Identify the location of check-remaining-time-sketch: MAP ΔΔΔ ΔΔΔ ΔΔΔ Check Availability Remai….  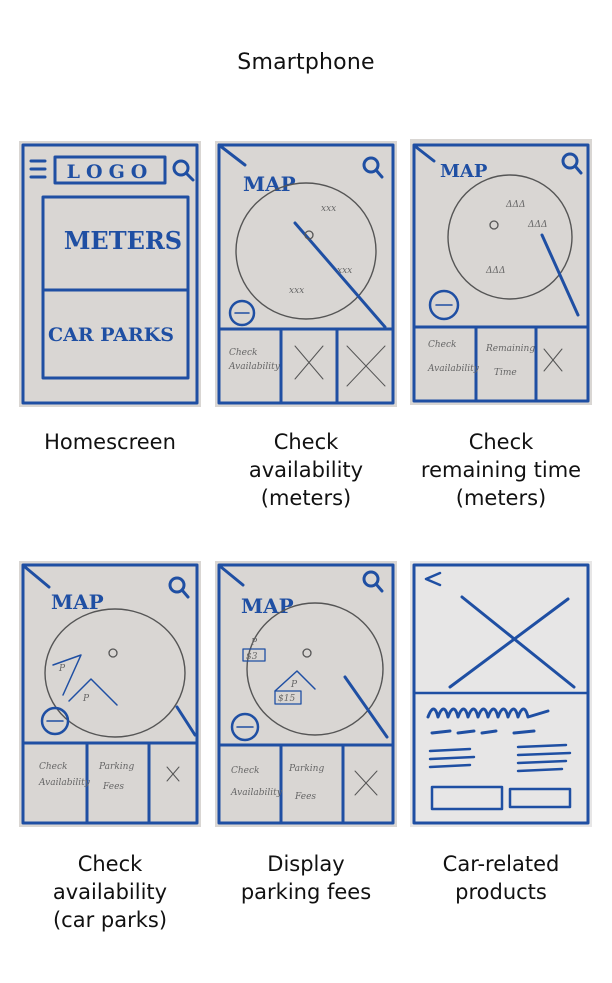
(501, 272).